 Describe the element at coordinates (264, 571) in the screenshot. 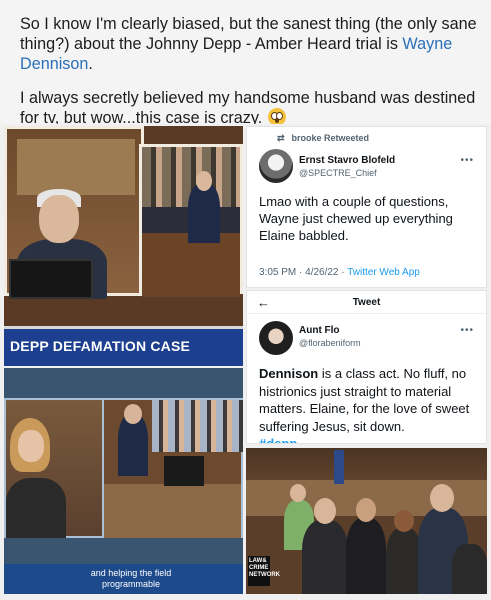

I see `network-logo: LAW& CRIME NETWORK` at that location.